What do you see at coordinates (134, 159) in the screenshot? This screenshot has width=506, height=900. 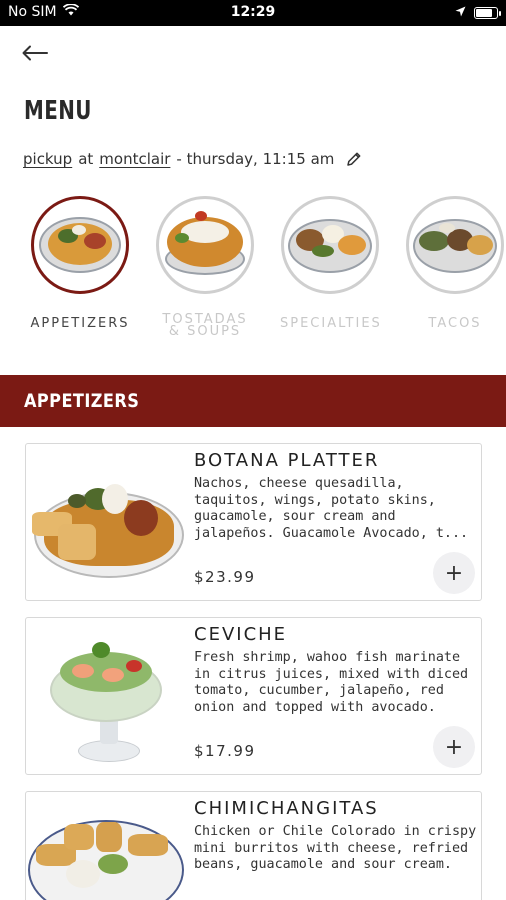 I see `order-location-link: montclair` at bounding box center [134, 159].